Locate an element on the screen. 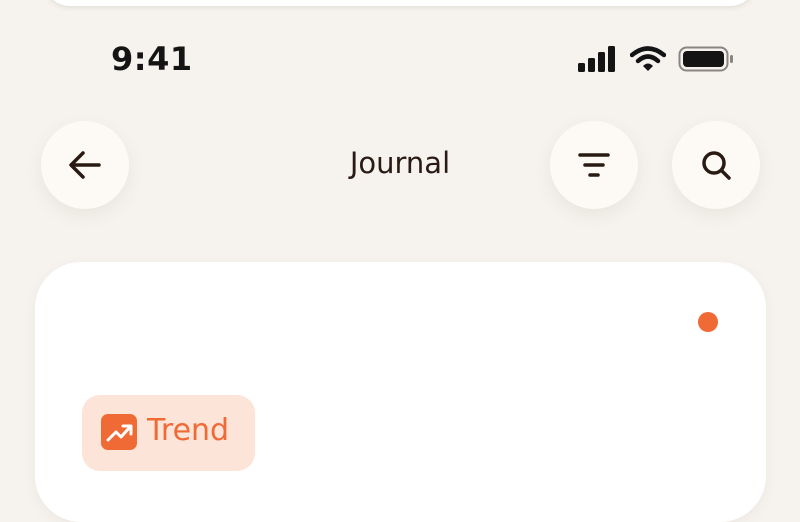  trending-up-icon is located at coordinates (119, 432).